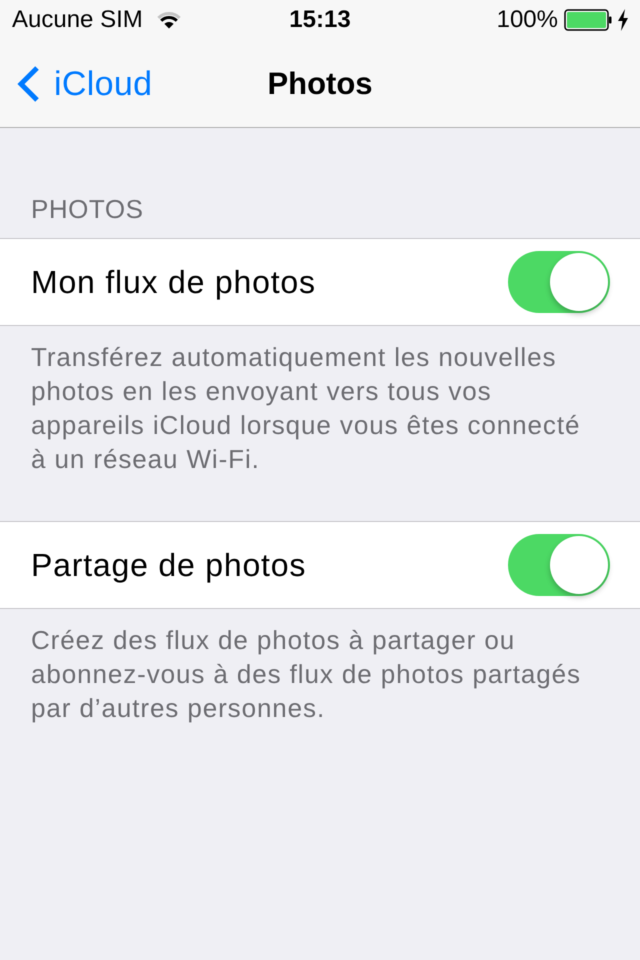 The image size is (640, 960). I want to click on section-footer-text: Transférez automatiquement les nouvelles photos en les envoyant vers tous vos appareils iCloud lorsque vous êtes connecté à un réseau Wi-Fi., so click(306, 408).